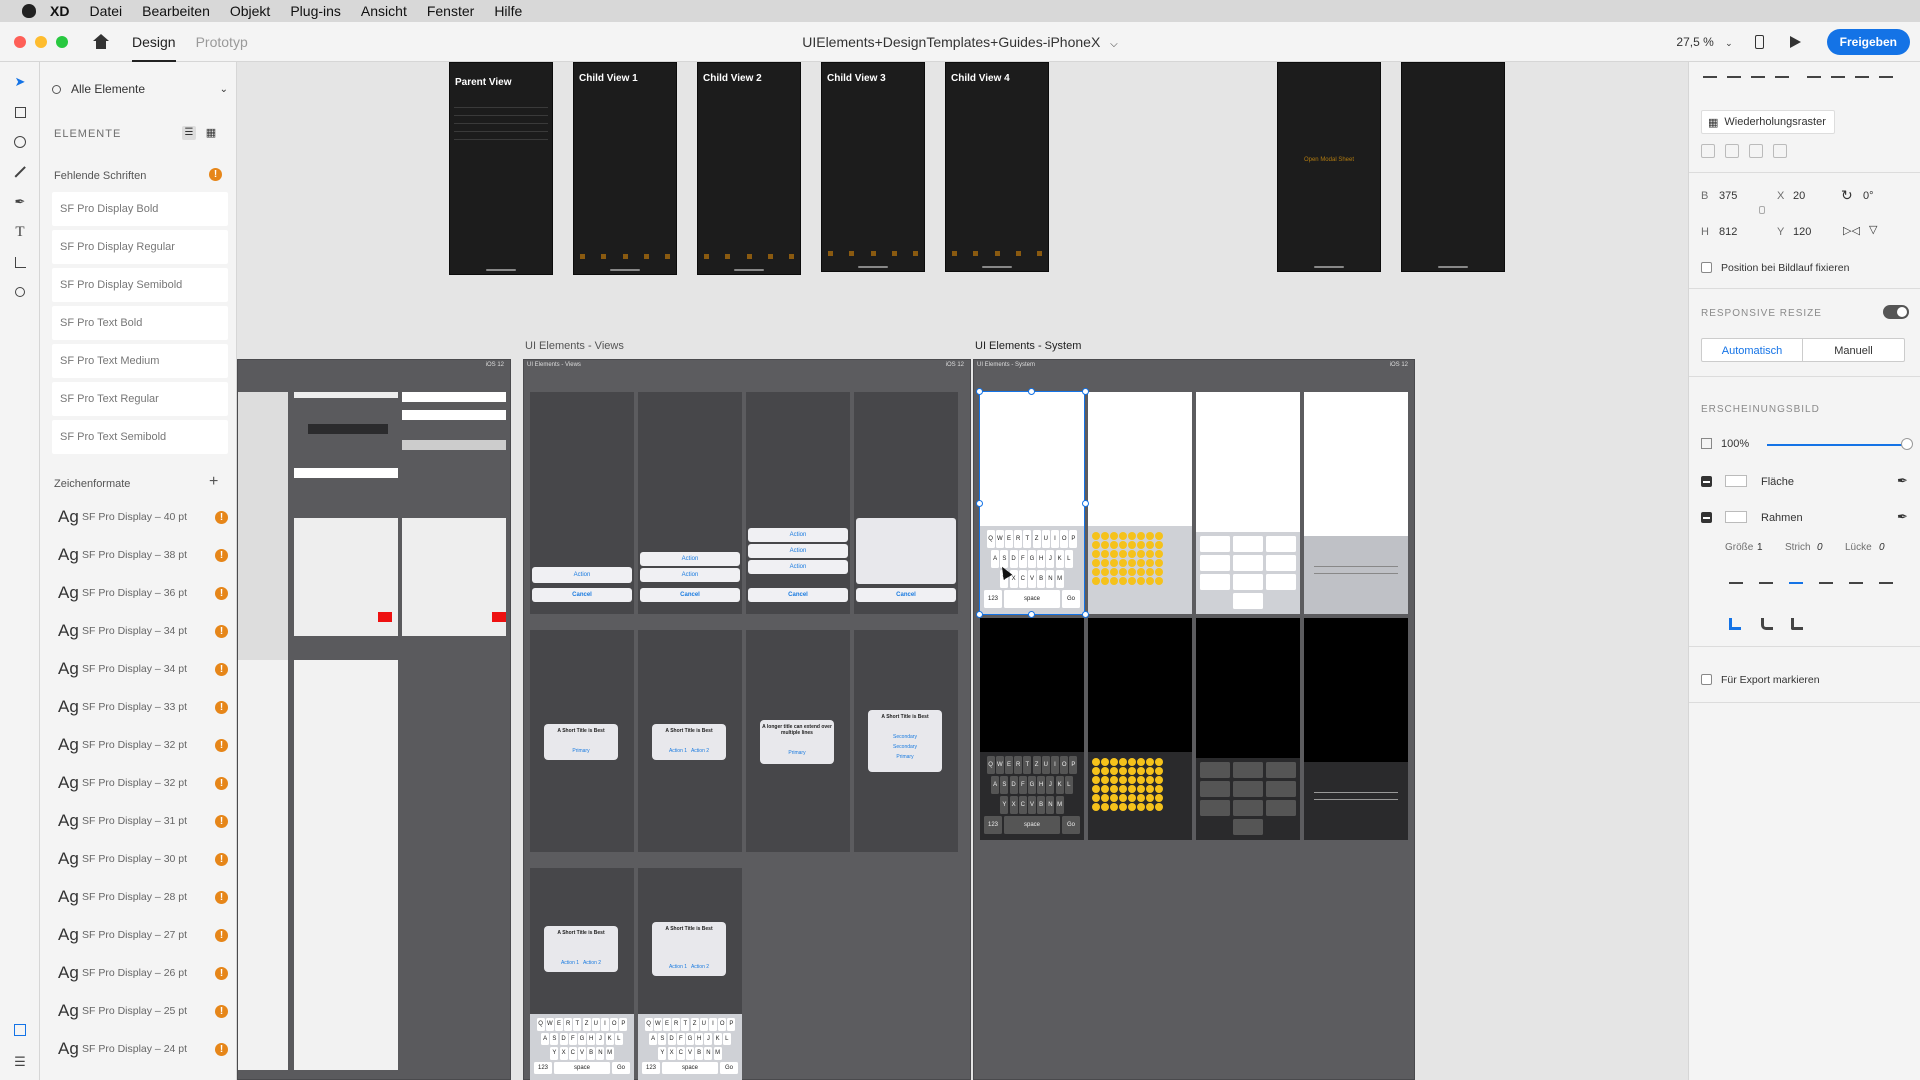 This screenshot has height=1080, width=1920. Describe the element at coordinates (1356, 729) in the screenshot. I see `dictation-dark-phone` at that location.